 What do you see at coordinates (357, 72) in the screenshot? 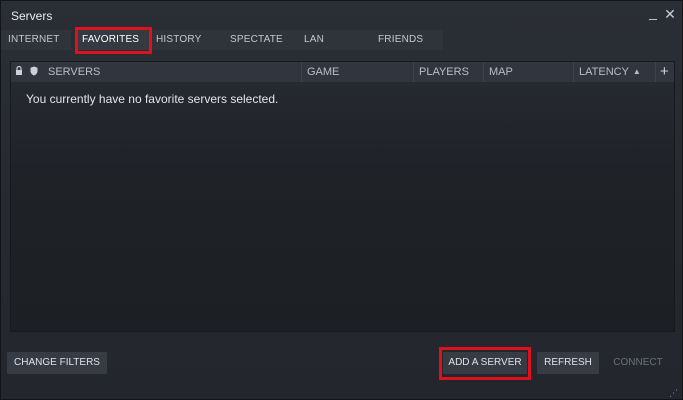
I see `column-game: GAME` at bounding box center [357, 72].